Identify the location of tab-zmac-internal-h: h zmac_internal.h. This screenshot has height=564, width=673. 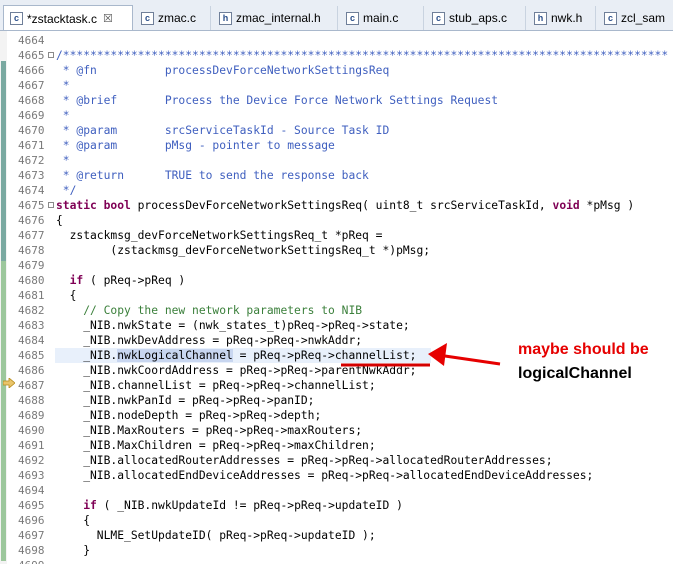
(275, 18).